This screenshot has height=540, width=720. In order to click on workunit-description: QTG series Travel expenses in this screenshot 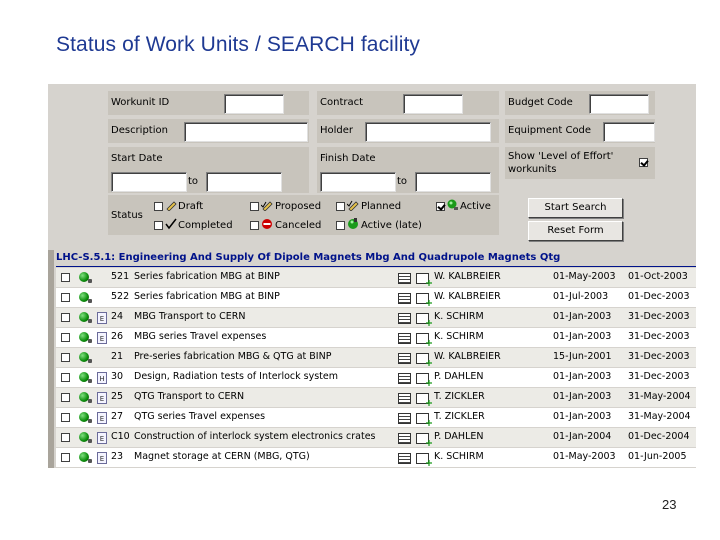, I will do `click(265, 417)`.